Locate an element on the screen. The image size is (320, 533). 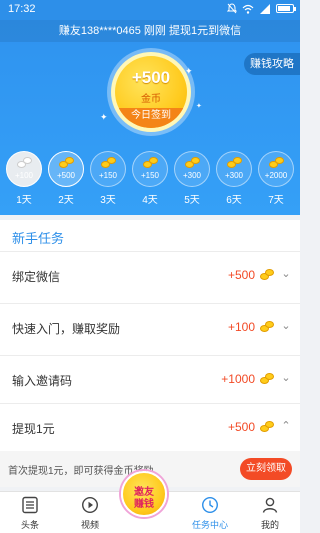
task-row-bind-wechat: 绑定微信 +500 ⌄ is located at coordinates (150, 275).